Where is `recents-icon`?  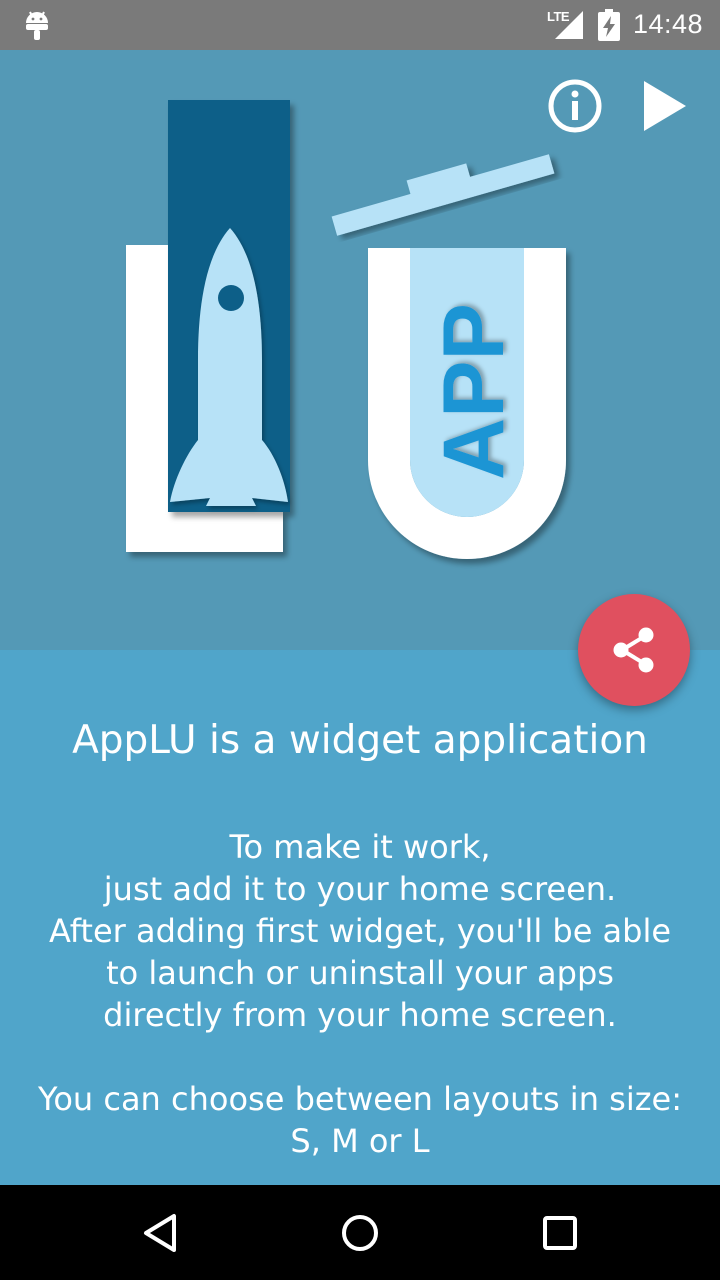 recents-icon is located at coordinates (560, 1233).